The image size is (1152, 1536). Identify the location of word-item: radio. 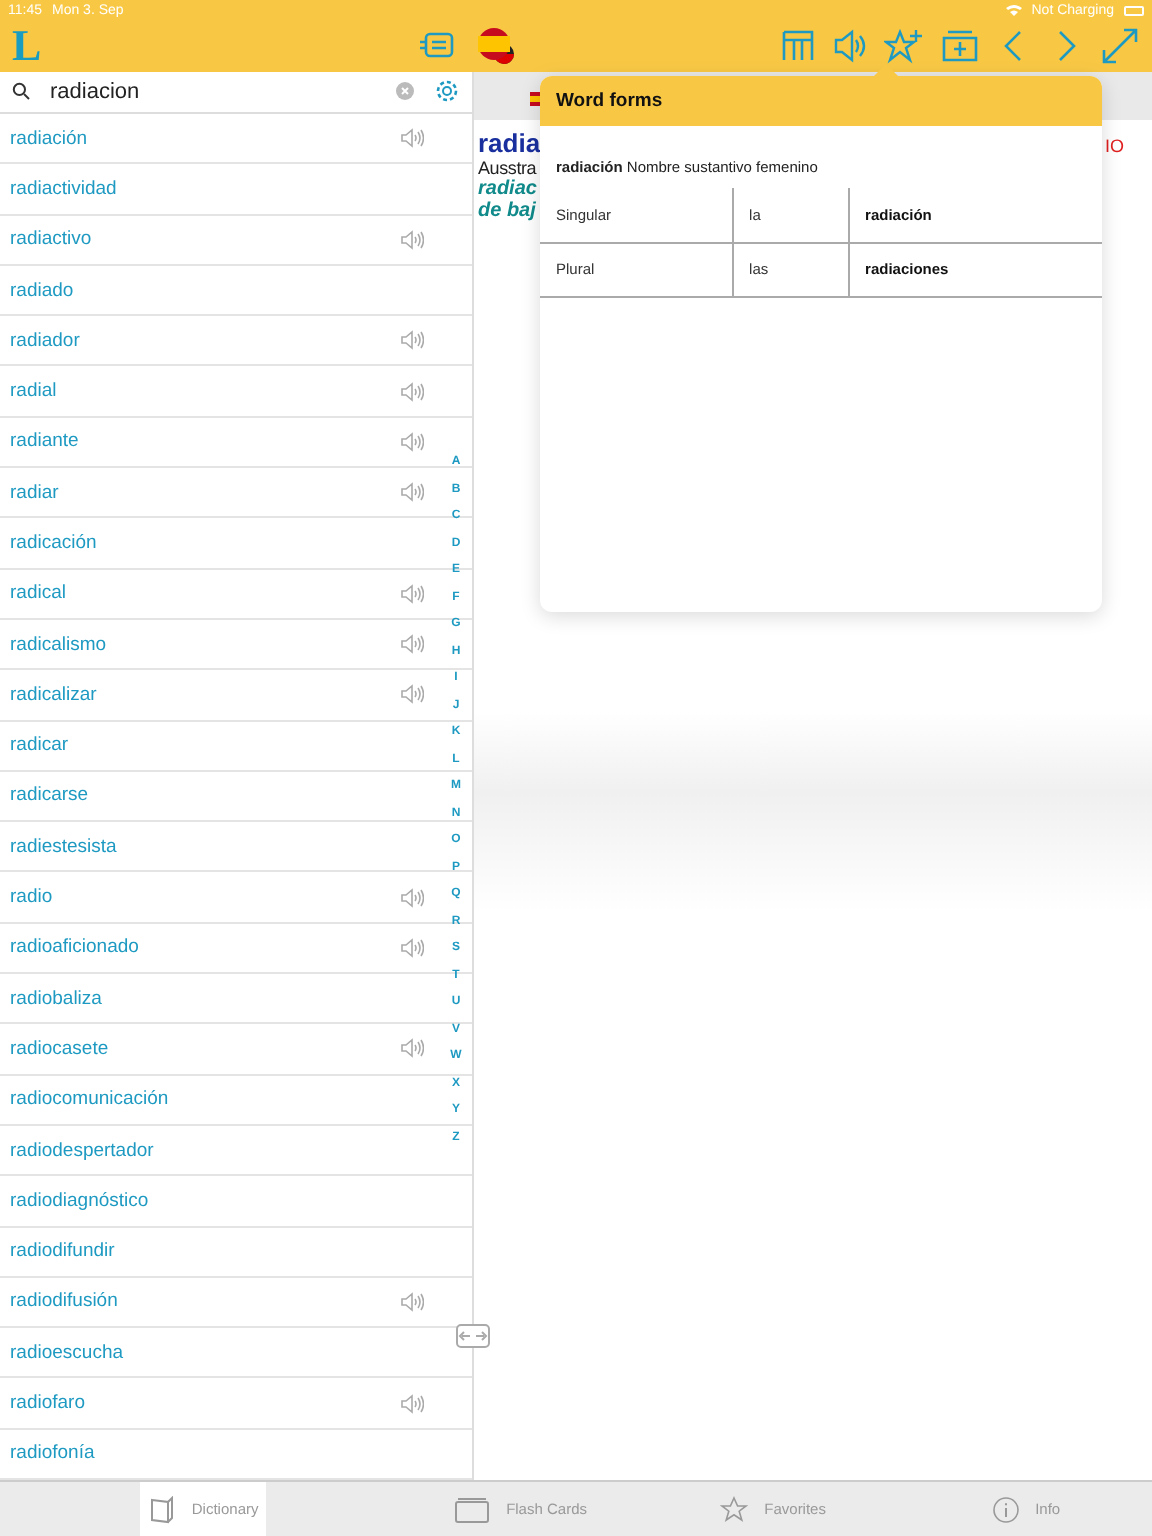
(31, 897).